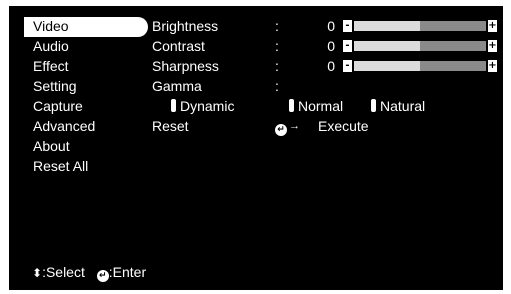  I want to click on sharpness-value: 0, so click(331, 66).